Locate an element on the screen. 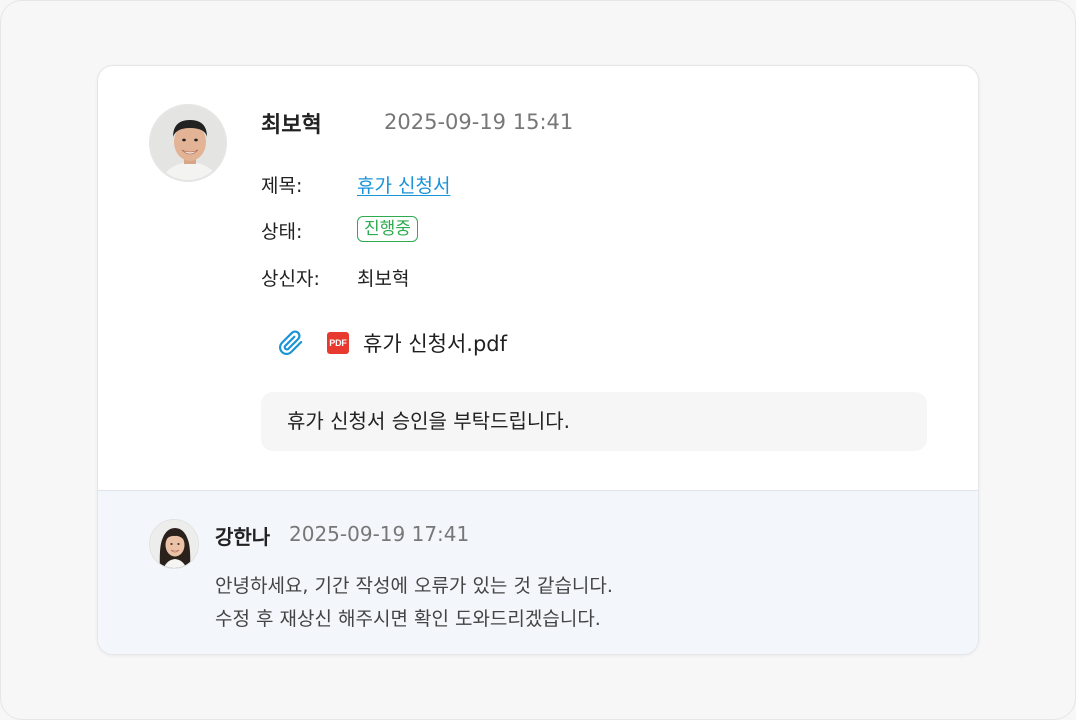 This screenshot has height=720, width=1076. title-value: 휴가 신청서 is located at coordinates (403, 184).